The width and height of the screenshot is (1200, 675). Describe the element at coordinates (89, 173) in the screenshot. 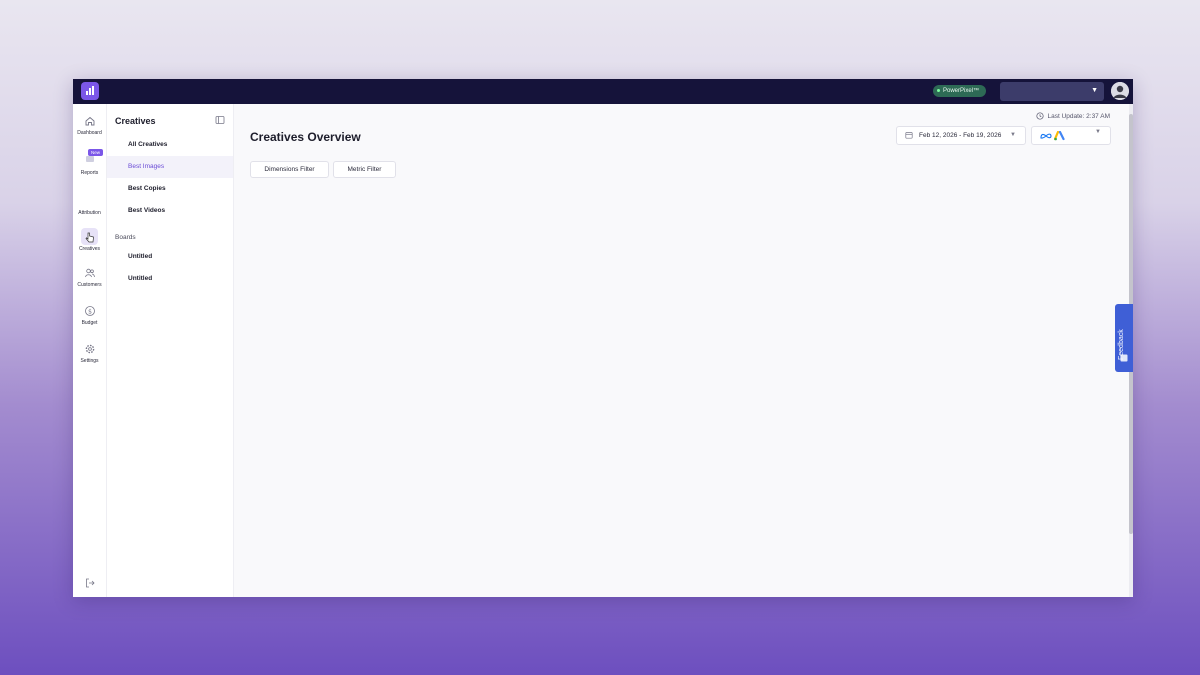

I see `rail-label: Reports` at that location.